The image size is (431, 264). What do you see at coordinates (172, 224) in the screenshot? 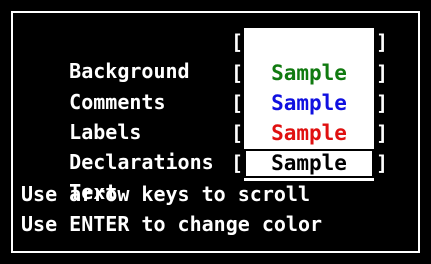
I see `hint-change-color: Use ENTER to change color` at bounding box center [172, 224].